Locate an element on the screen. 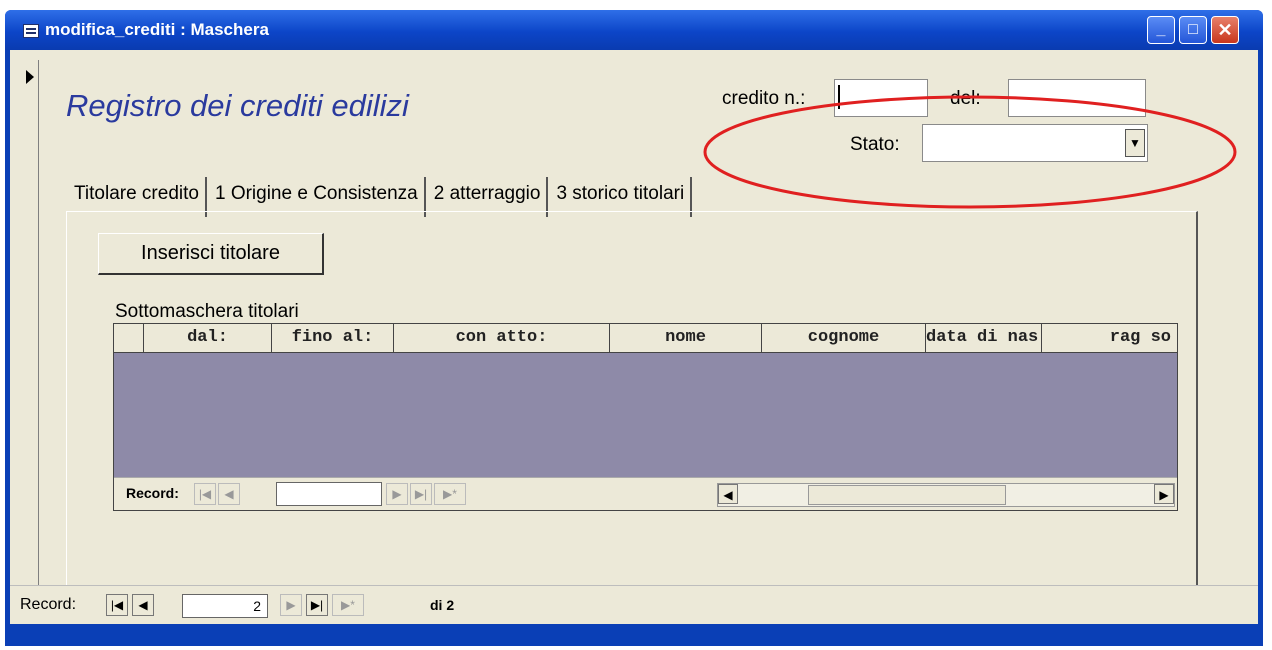 The image size is (1272, 650). form-icon is located at coordinates (31, 31).